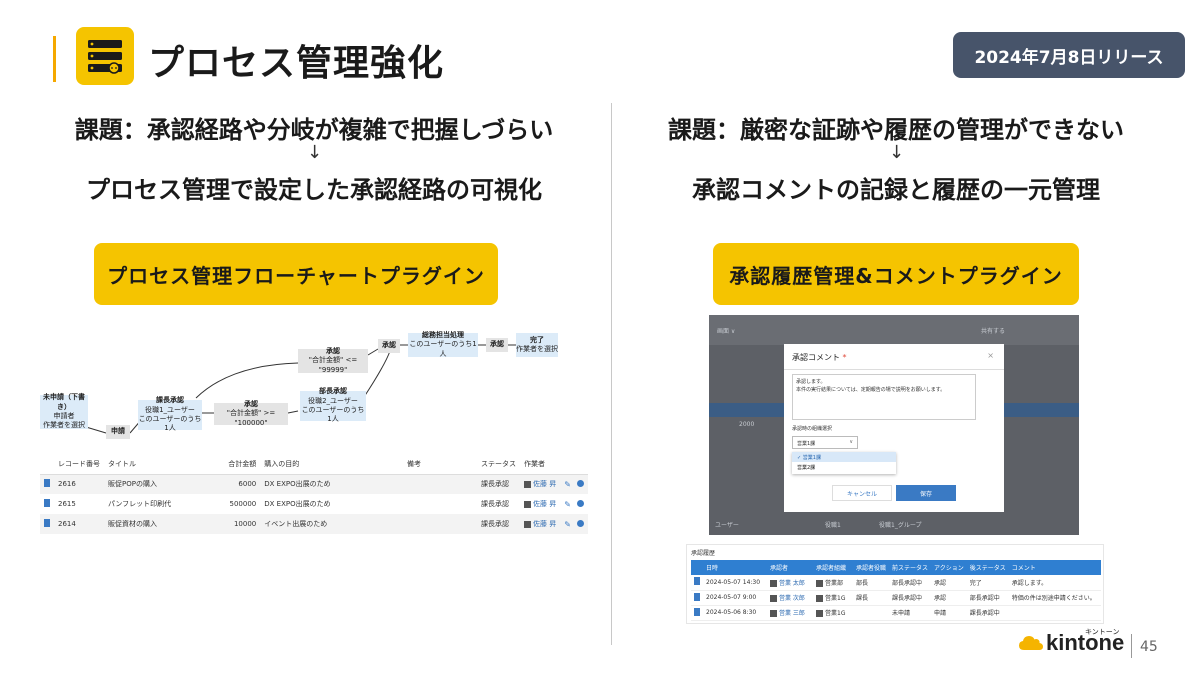 The width and height of the screenshot is (1200, 675). I want to click on dropdown-option: ✓ 営業1課, so click(844, 457).